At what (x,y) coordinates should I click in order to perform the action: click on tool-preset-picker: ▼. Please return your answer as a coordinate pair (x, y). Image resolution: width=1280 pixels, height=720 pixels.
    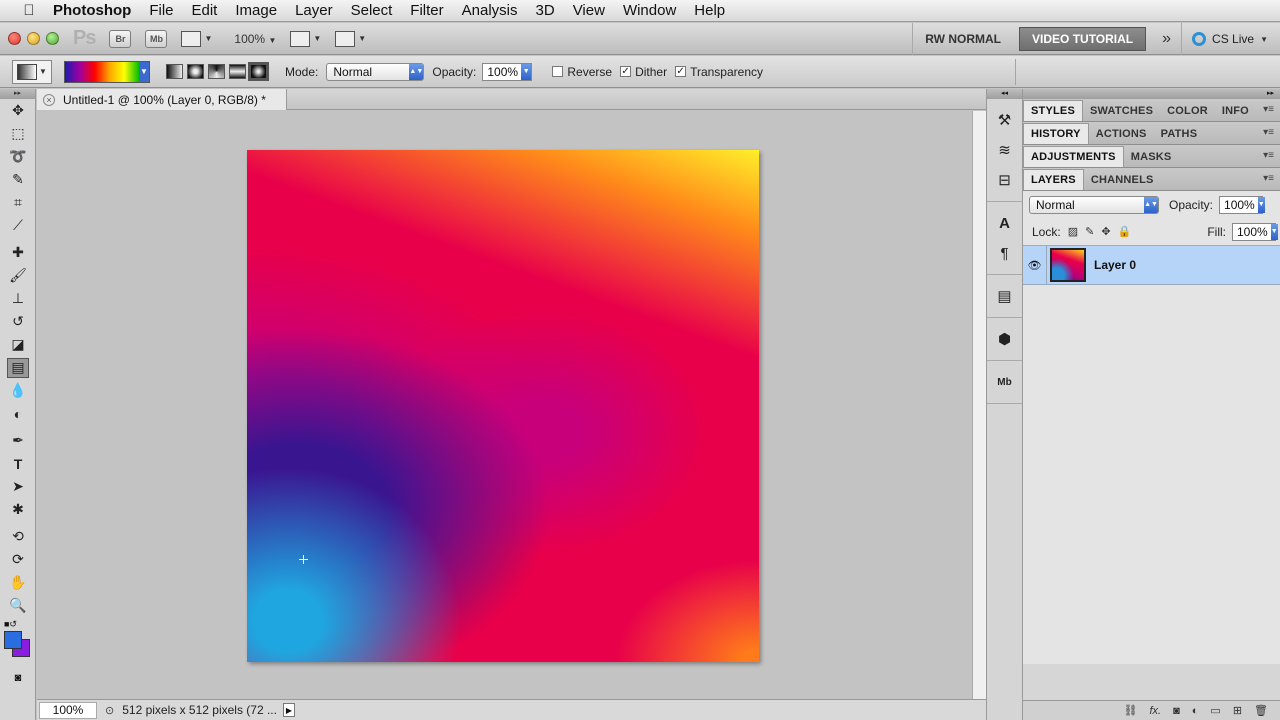
    Looking at the image, I should click on (32, 71).